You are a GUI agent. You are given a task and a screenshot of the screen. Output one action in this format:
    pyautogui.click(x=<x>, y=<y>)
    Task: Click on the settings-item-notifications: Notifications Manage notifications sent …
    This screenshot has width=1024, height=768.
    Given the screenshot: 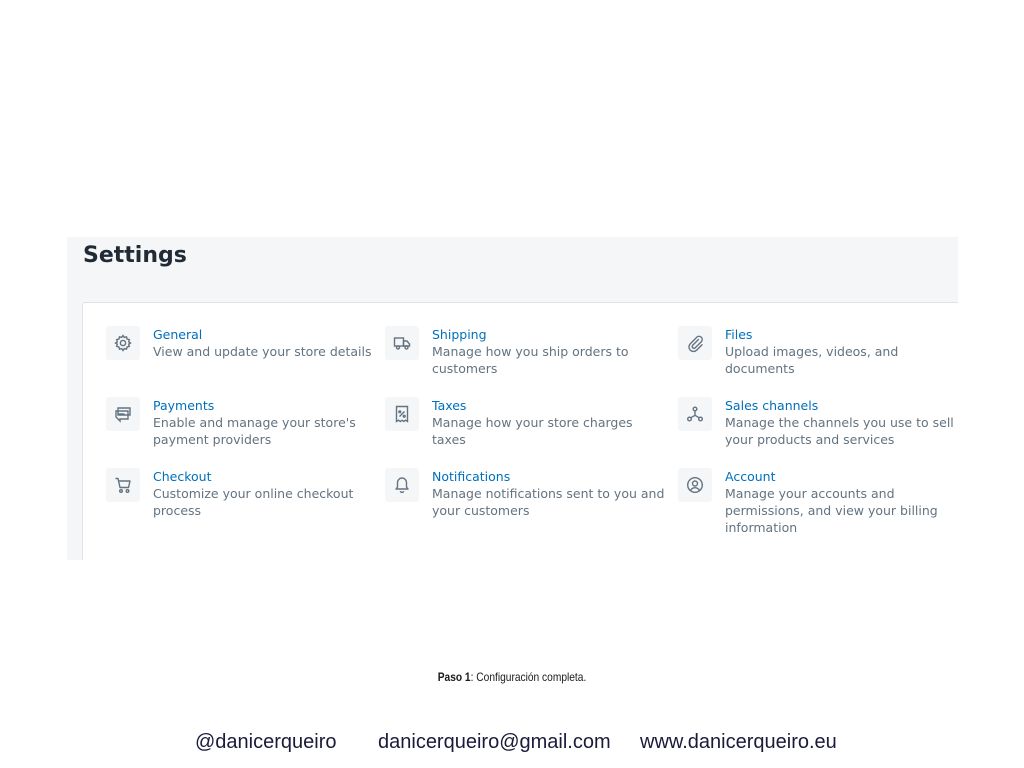 What is the action you would take?
    pyautogui.click(x=524, y=493)
    